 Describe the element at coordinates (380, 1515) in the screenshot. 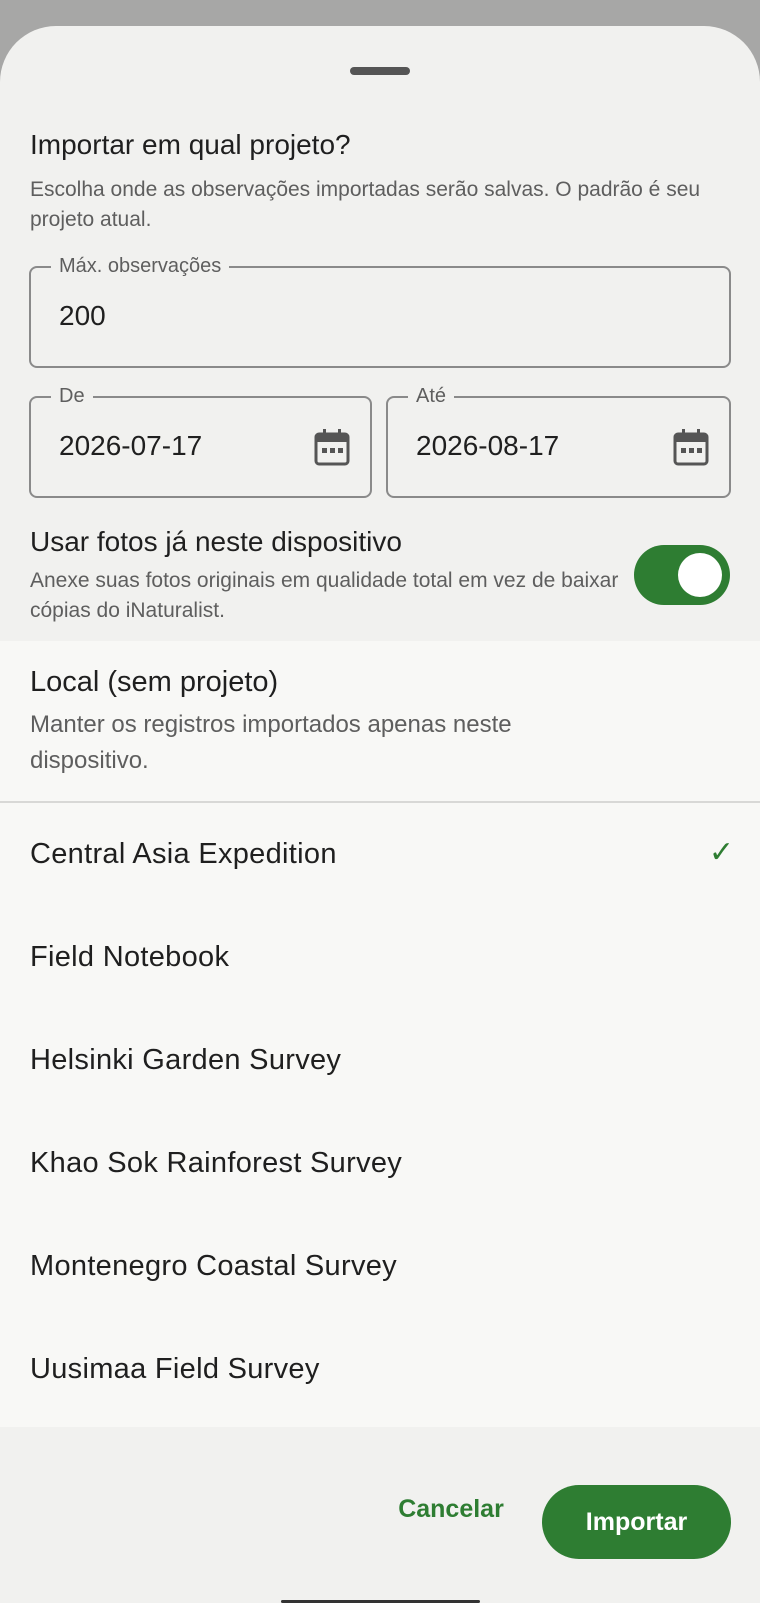

I see `action-bar: Cancelar Importar` at that location.